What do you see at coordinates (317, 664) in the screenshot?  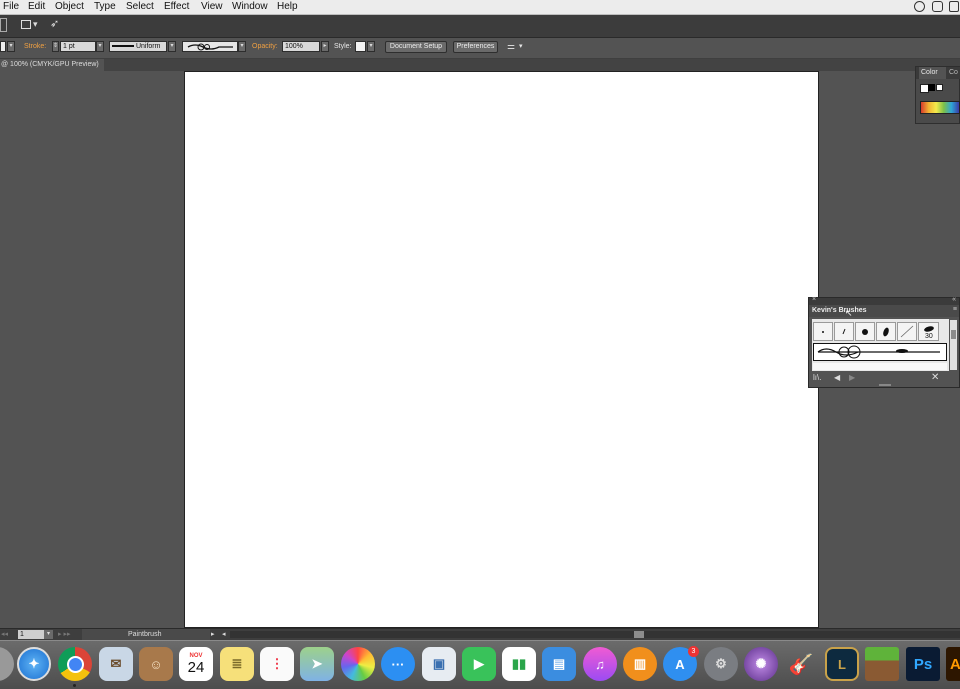 I see `maps-icon: ➤` at bounding box center [317, 664].